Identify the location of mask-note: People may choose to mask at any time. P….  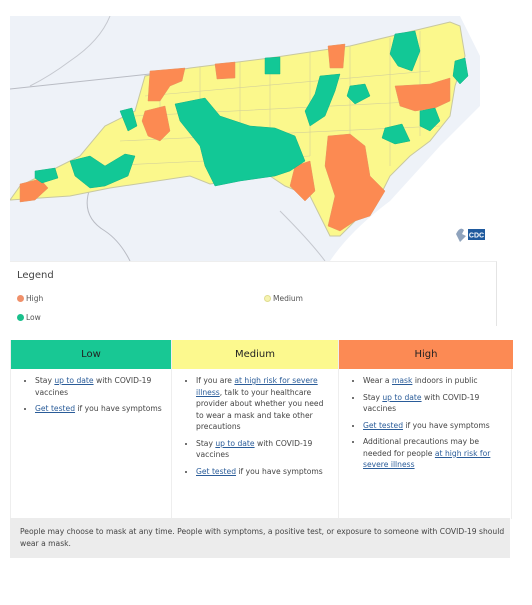
(260, 538).